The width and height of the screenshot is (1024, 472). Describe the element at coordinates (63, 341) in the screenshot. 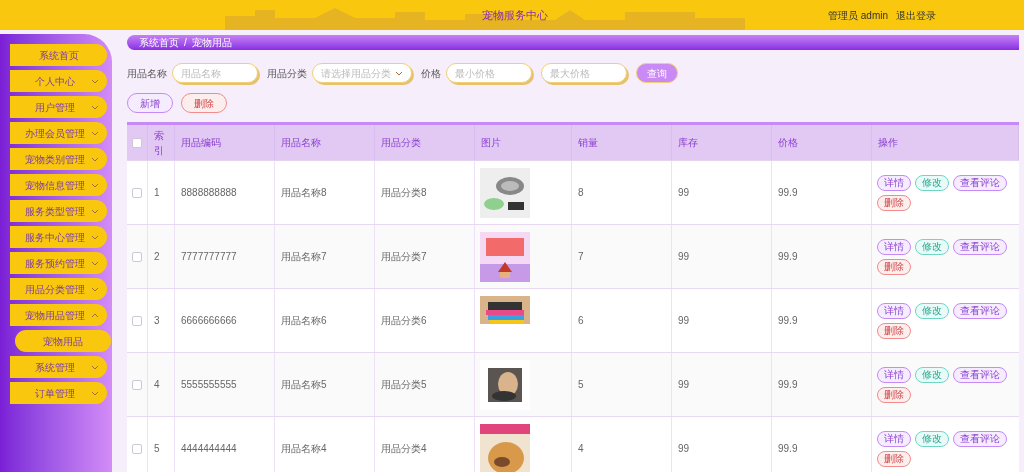

I see `sidebar-subitem: 宠物用品` at that location.